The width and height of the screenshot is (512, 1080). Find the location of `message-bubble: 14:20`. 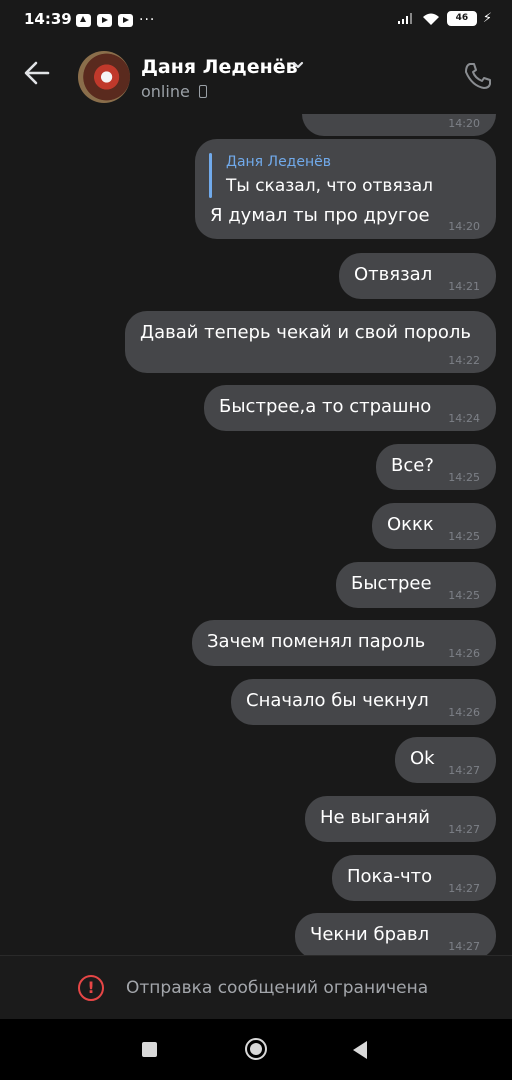

message-bubble: 14:20 is located at coordinates (399, 125).